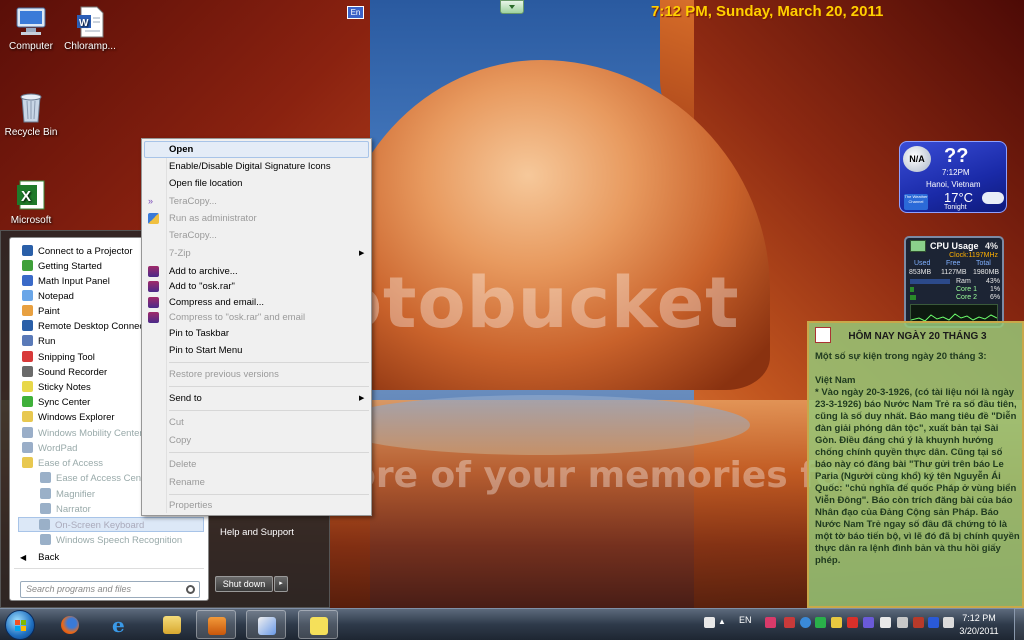  I want to click on start-menu-item: Getting Started, so click(62, 266).